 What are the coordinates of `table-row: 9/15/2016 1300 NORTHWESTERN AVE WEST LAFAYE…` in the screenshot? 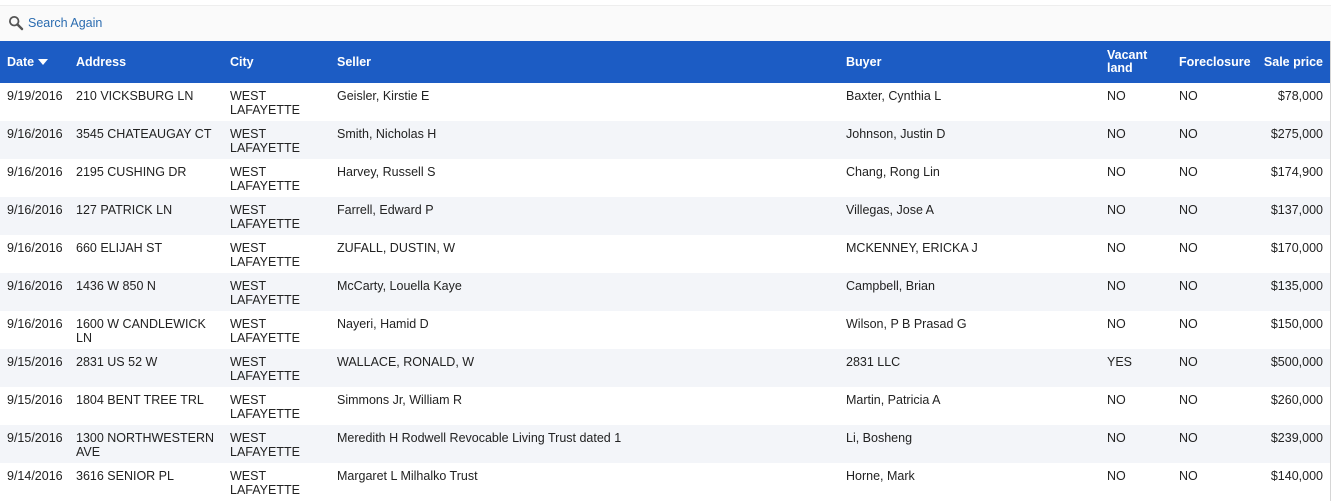 It's located at (665, 444).